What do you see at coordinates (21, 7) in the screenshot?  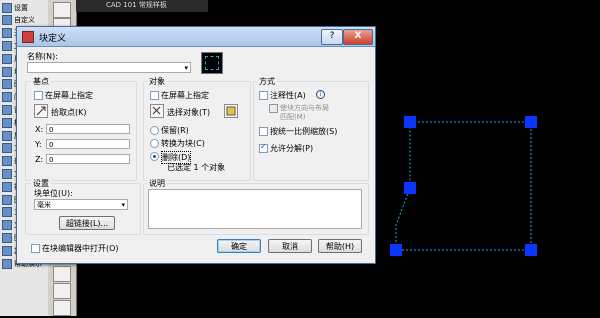 I see `palette-item-label: 设置` at bounding box center [21, 7].